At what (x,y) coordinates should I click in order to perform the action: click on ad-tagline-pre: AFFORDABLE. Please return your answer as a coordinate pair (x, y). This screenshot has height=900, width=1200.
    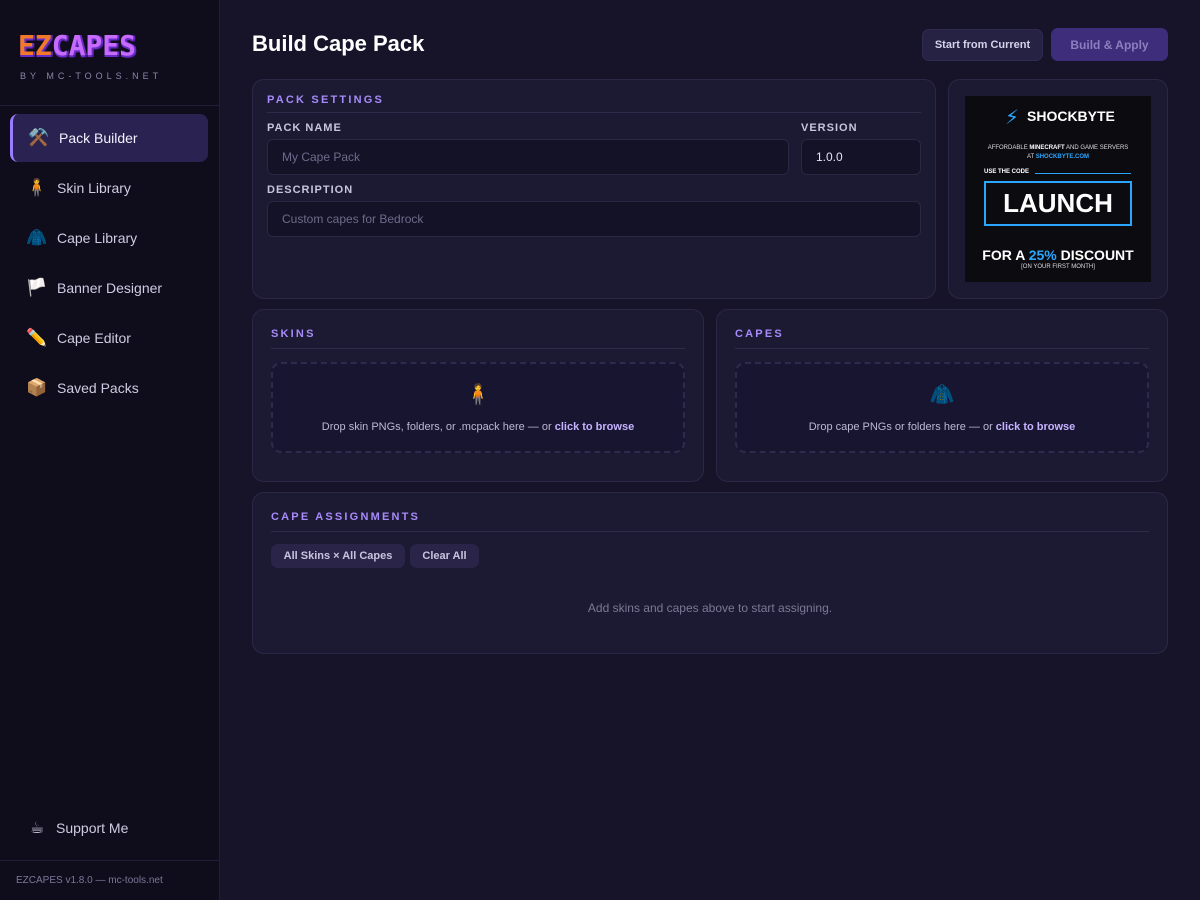
    Looking at the image, I should click on (1008, 148).